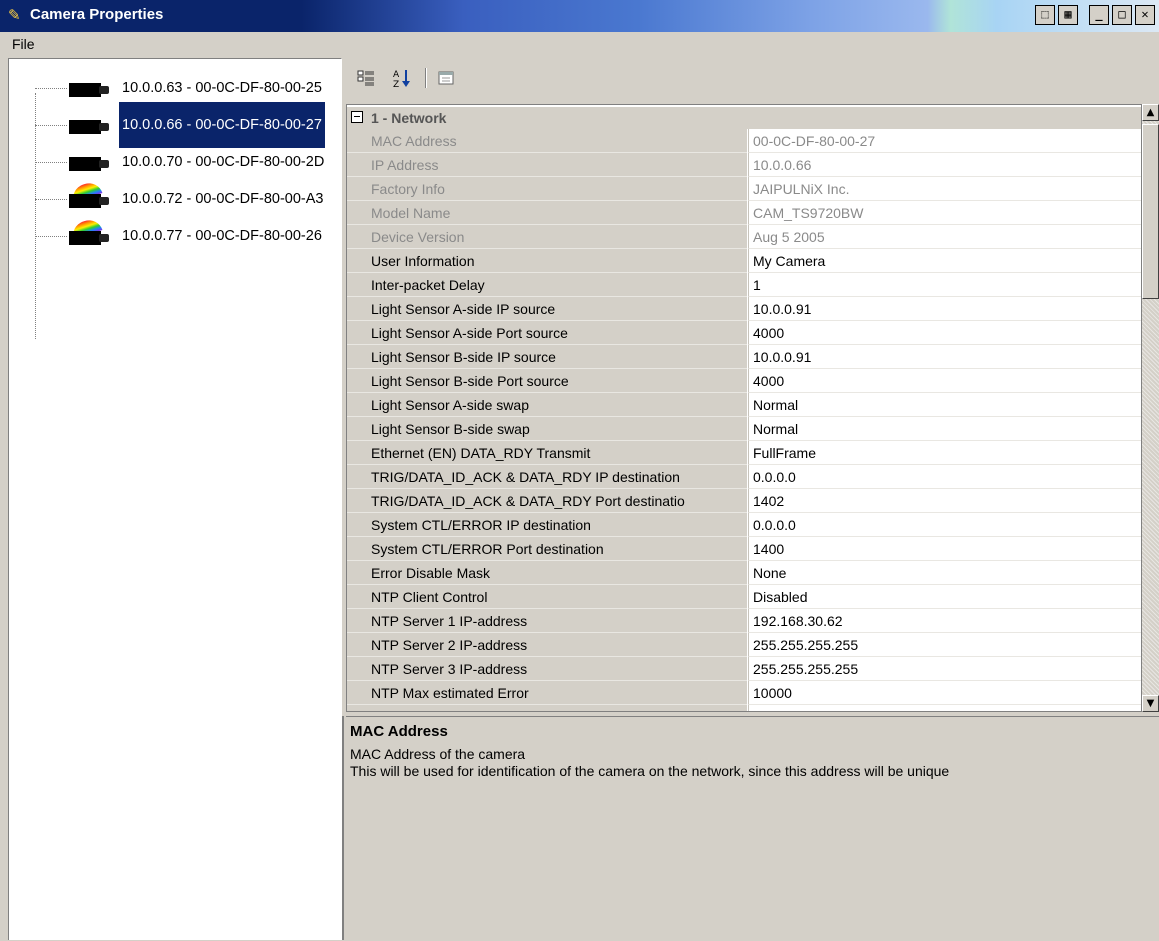 The height and width of the screenshot is (941, 1159). Describe the element at coordinates (547, 453) in the screenshot. I see `property-name: Ethernet (EN) DATA_RDY Transmit` at that location.